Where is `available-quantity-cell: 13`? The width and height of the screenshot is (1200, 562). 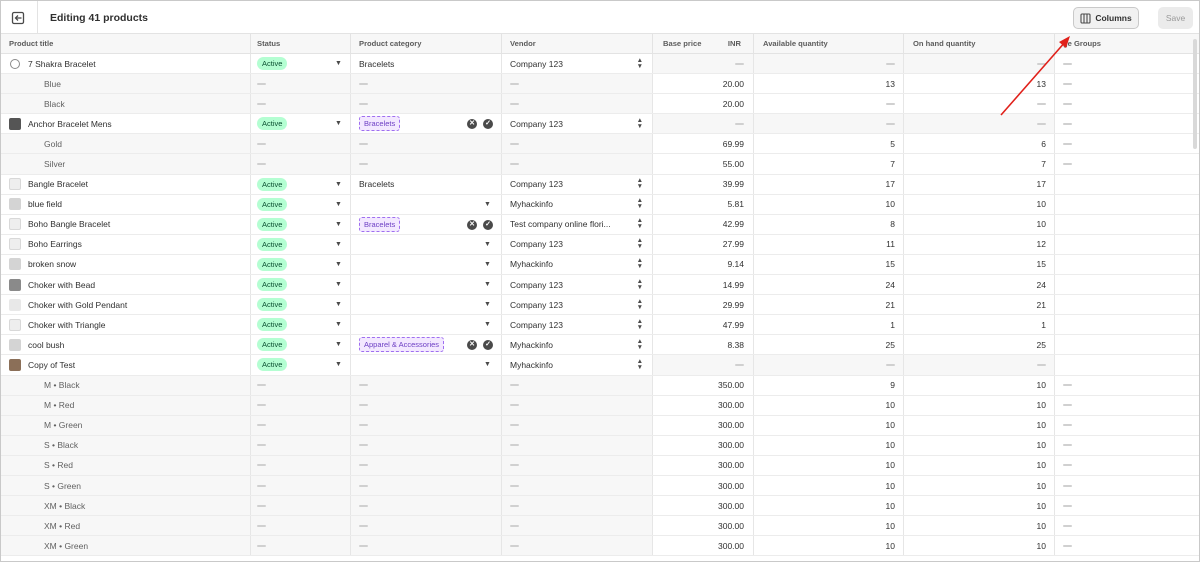 available-quantity-cell: 13 is located at coordinates (829, 84).